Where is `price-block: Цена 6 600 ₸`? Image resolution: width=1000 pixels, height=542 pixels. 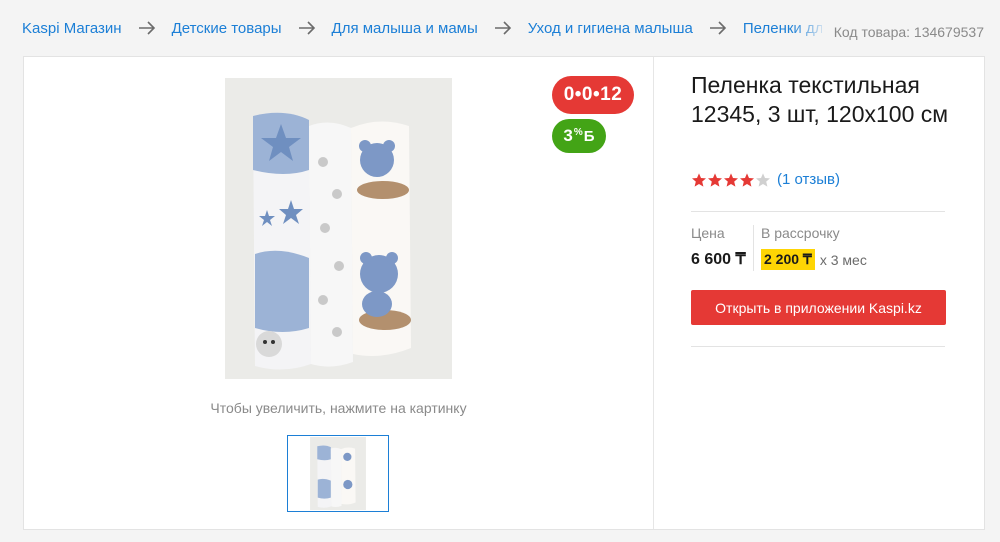 price-block: Цена 6 600 ₸ is located at coordinates (718, 247).